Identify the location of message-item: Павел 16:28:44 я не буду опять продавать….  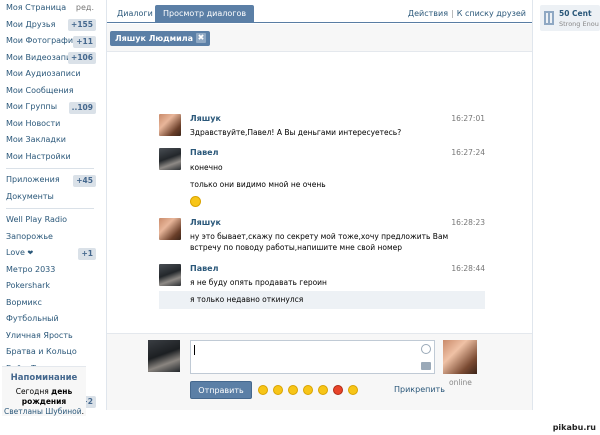
(322, 276).